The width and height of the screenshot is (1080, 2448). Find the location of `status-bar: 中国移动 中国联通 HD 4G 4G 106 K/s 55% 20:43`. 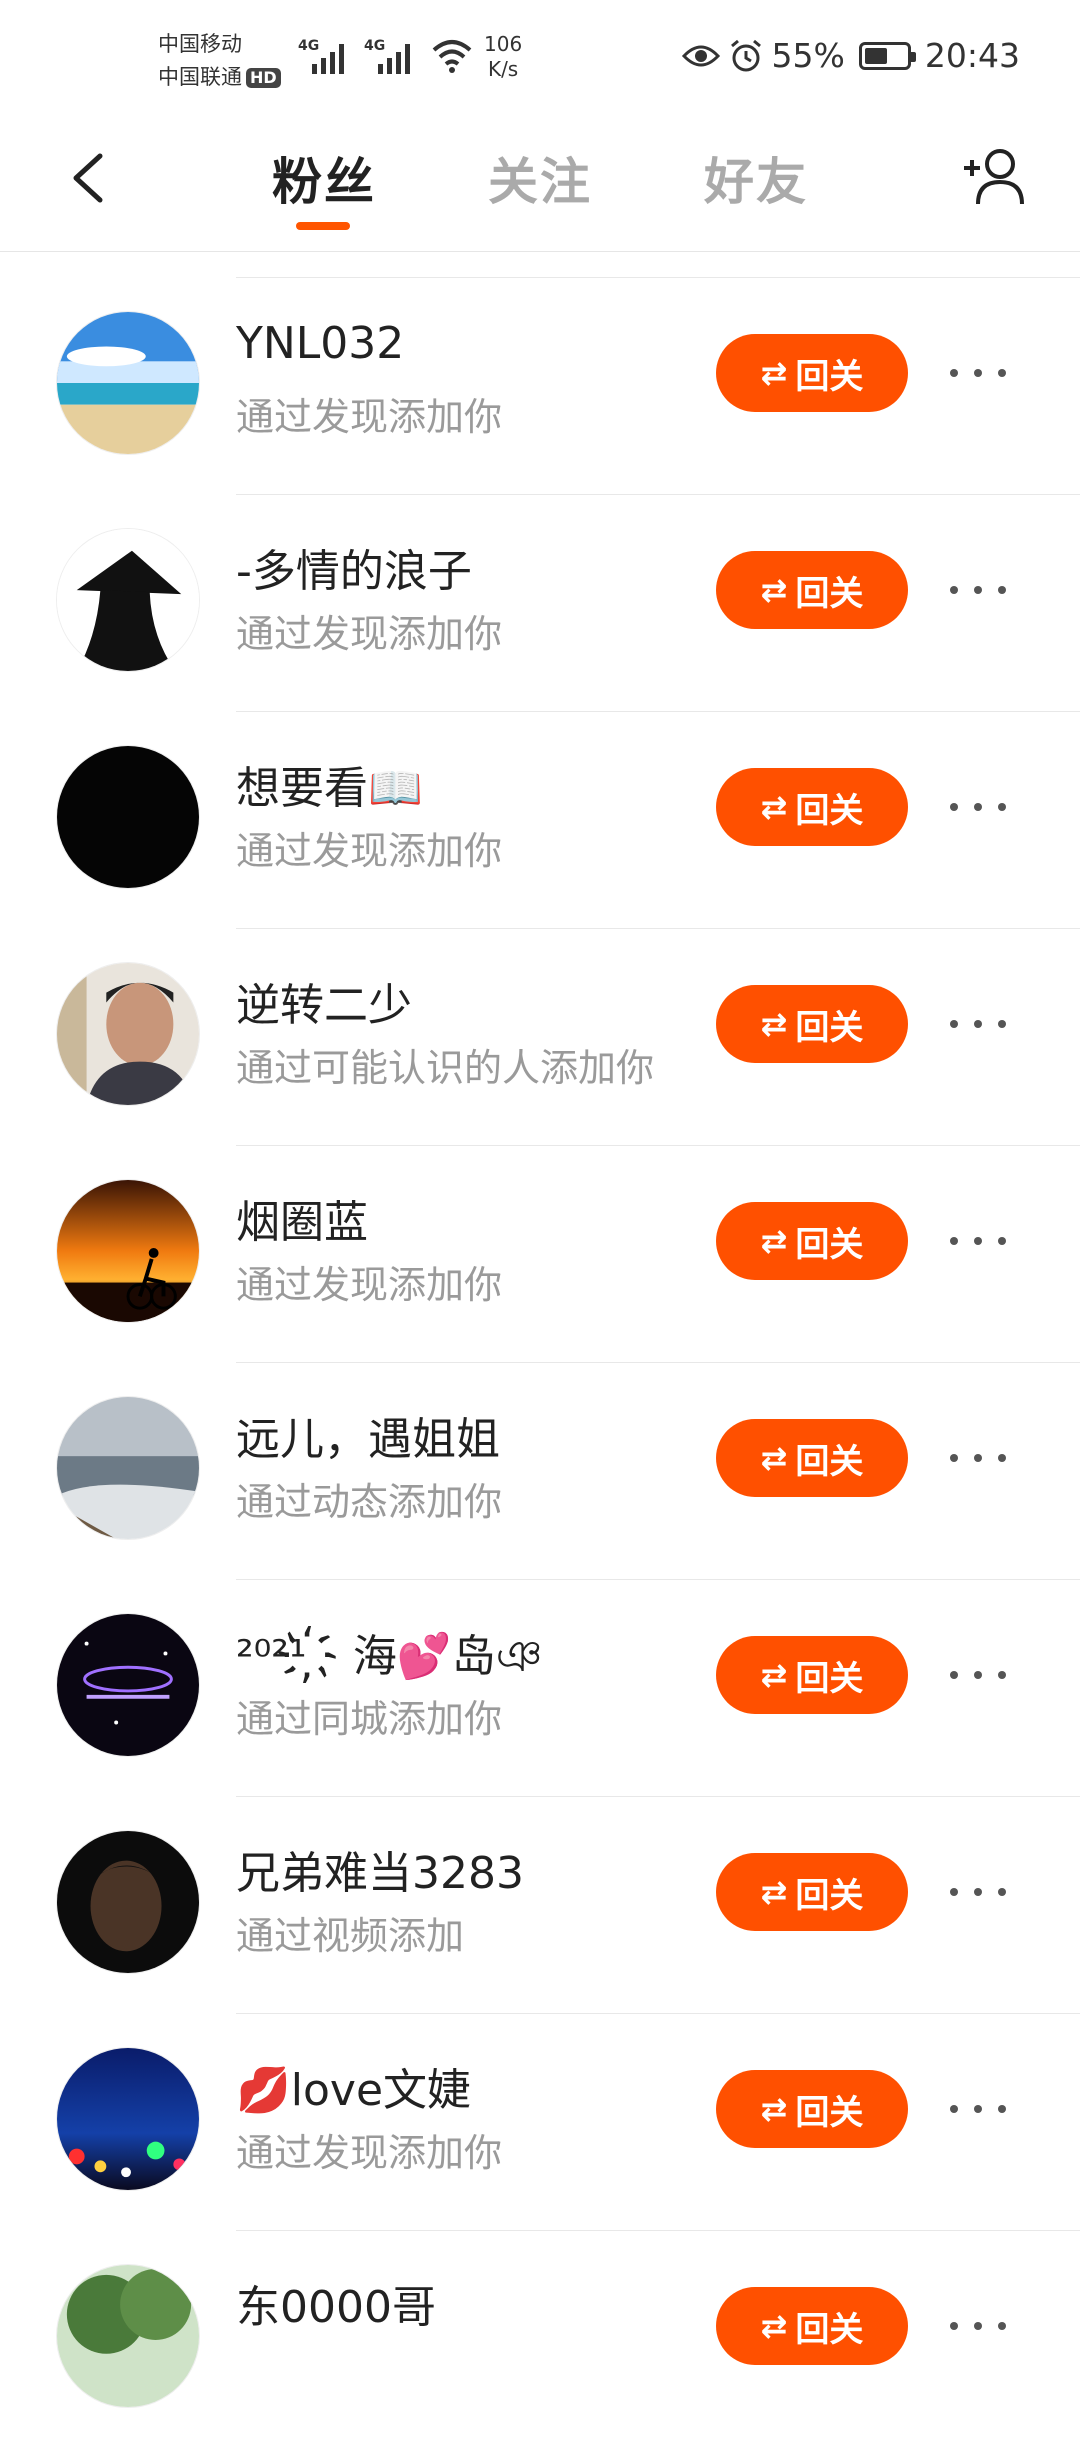

status-bar: 中国移动 中国联通 HD 4G 4G 106 K/s 55% 20:43 is located at coordinates (540, 60).